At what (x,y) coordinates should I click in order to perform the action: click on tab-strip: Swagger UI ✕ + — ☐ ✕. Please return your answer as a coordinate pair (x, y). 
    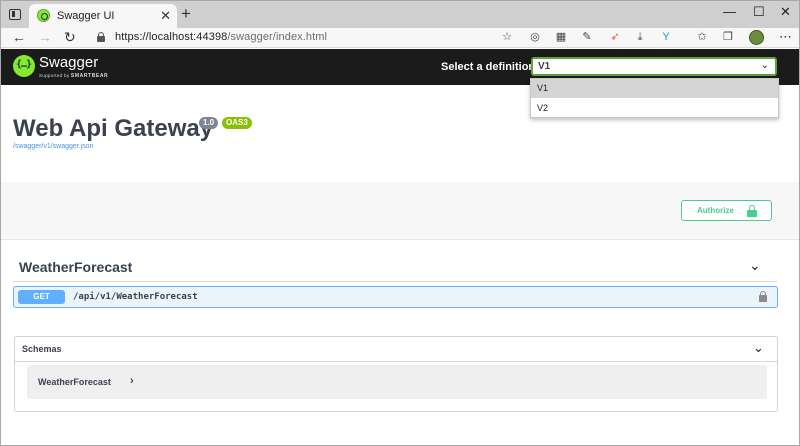
    Looking at the image, I should click on (400, 14).